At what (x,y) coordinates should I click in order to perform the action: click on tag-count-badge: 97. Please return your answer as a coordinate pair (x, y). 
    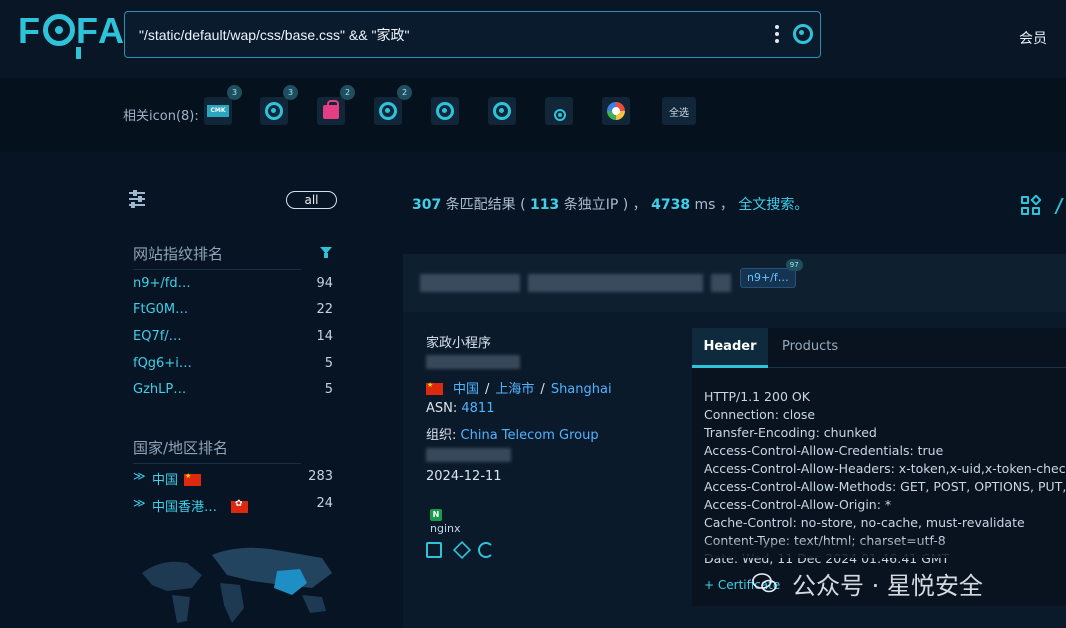
    Looking at the image, I should click on (794, 265).